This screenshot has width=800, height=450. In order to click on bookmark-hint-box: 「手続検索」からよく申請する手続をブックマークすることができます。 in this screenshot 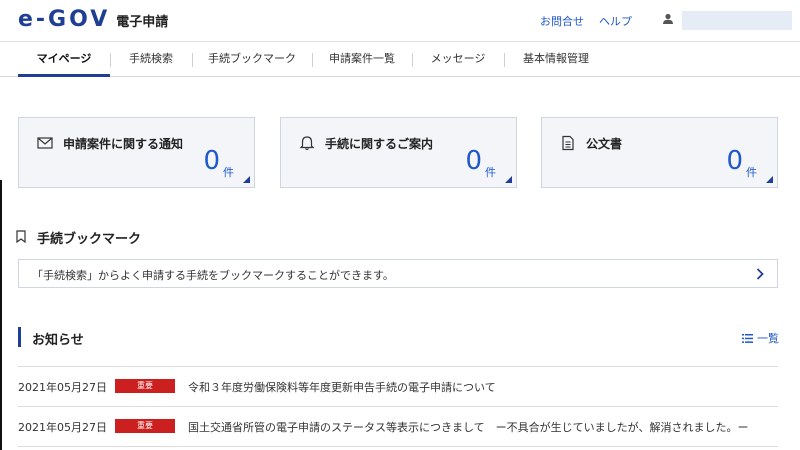, I will do `click(398, 273)`.